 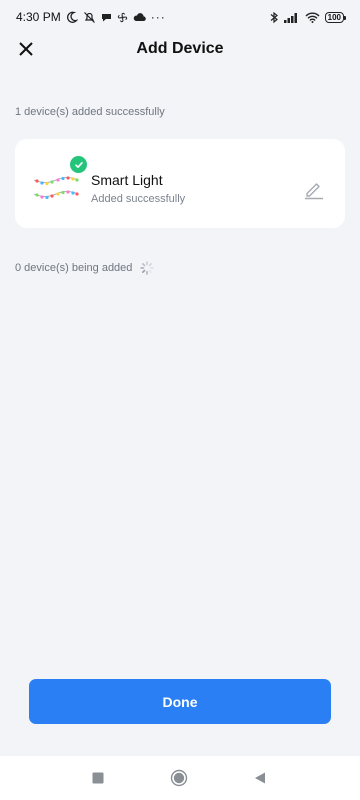 I want to click on success-badge, so click(x=78, y=164).